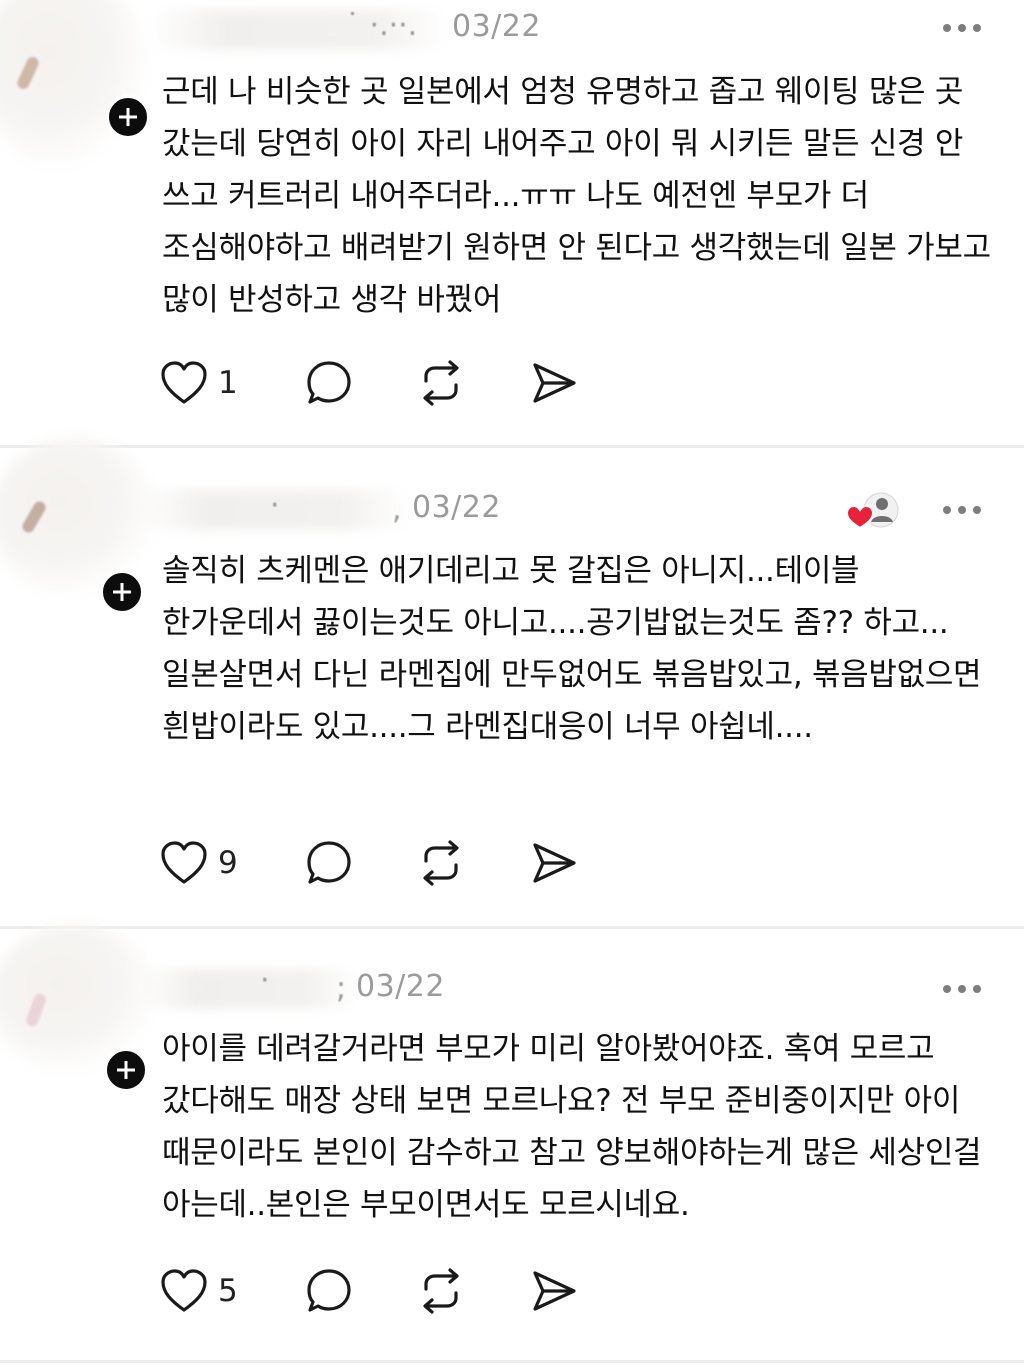 The image size is (1024, 1365). Describe the element at coordinates (250, 989) in the screenshot. I see `username-obscured` at that location.